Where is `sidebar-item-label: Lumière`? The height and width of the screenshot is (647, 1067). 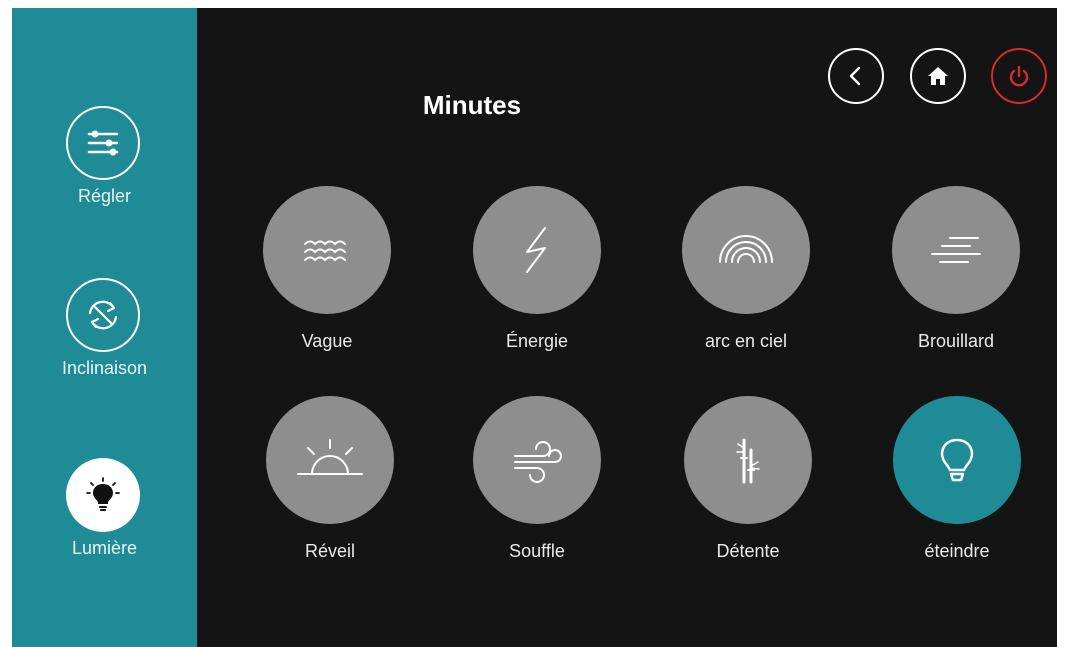 sidebar-item-label: Lumière is located at coordinates (104, 548).